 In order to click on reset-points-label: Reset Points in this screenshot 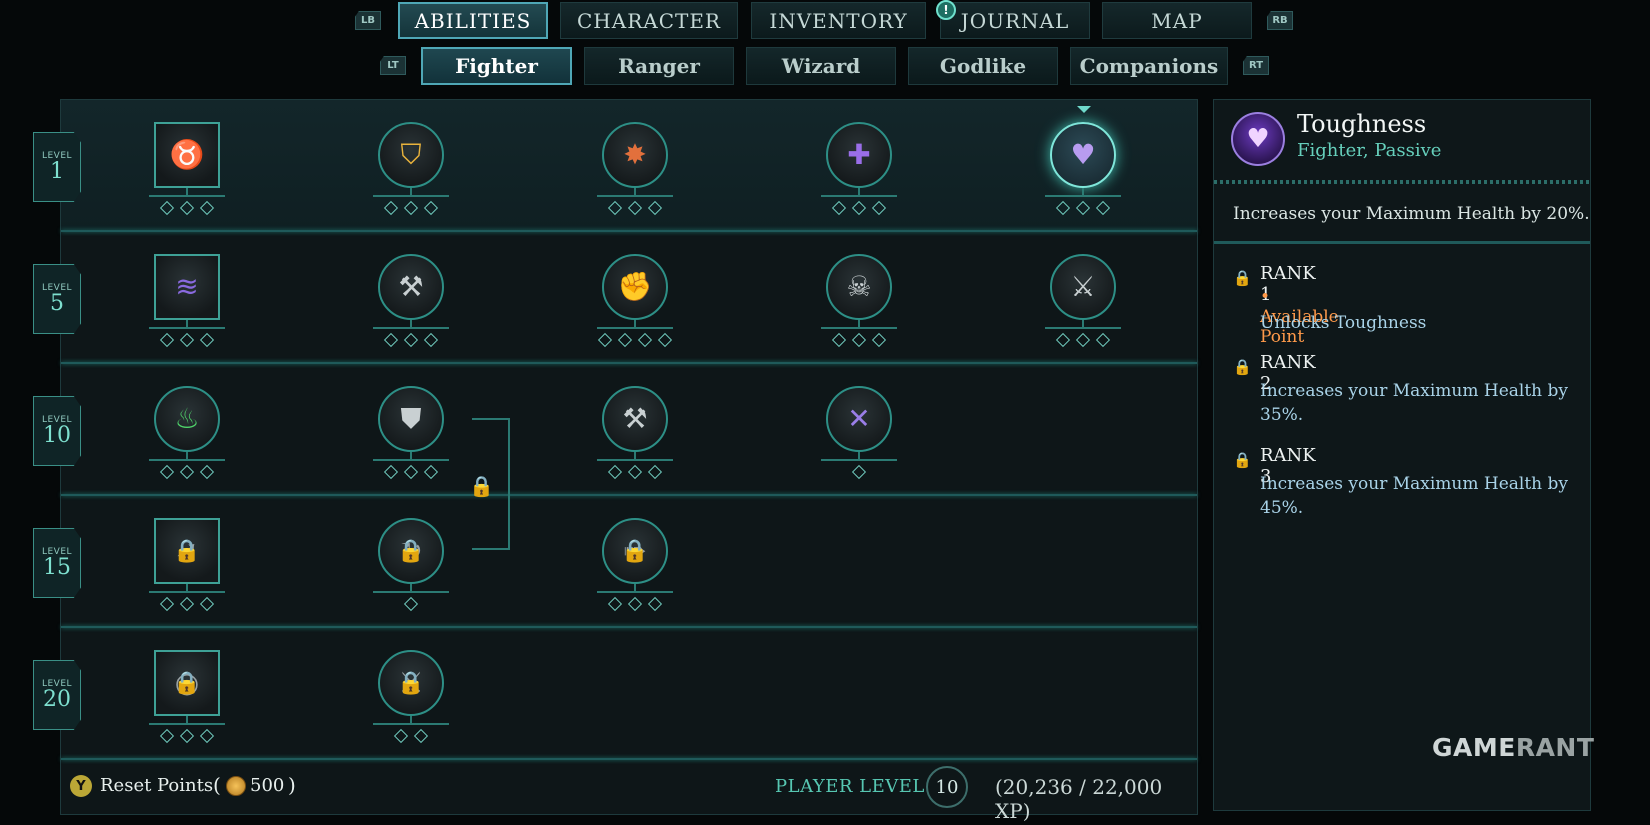, I will do `click(156, 785)`.